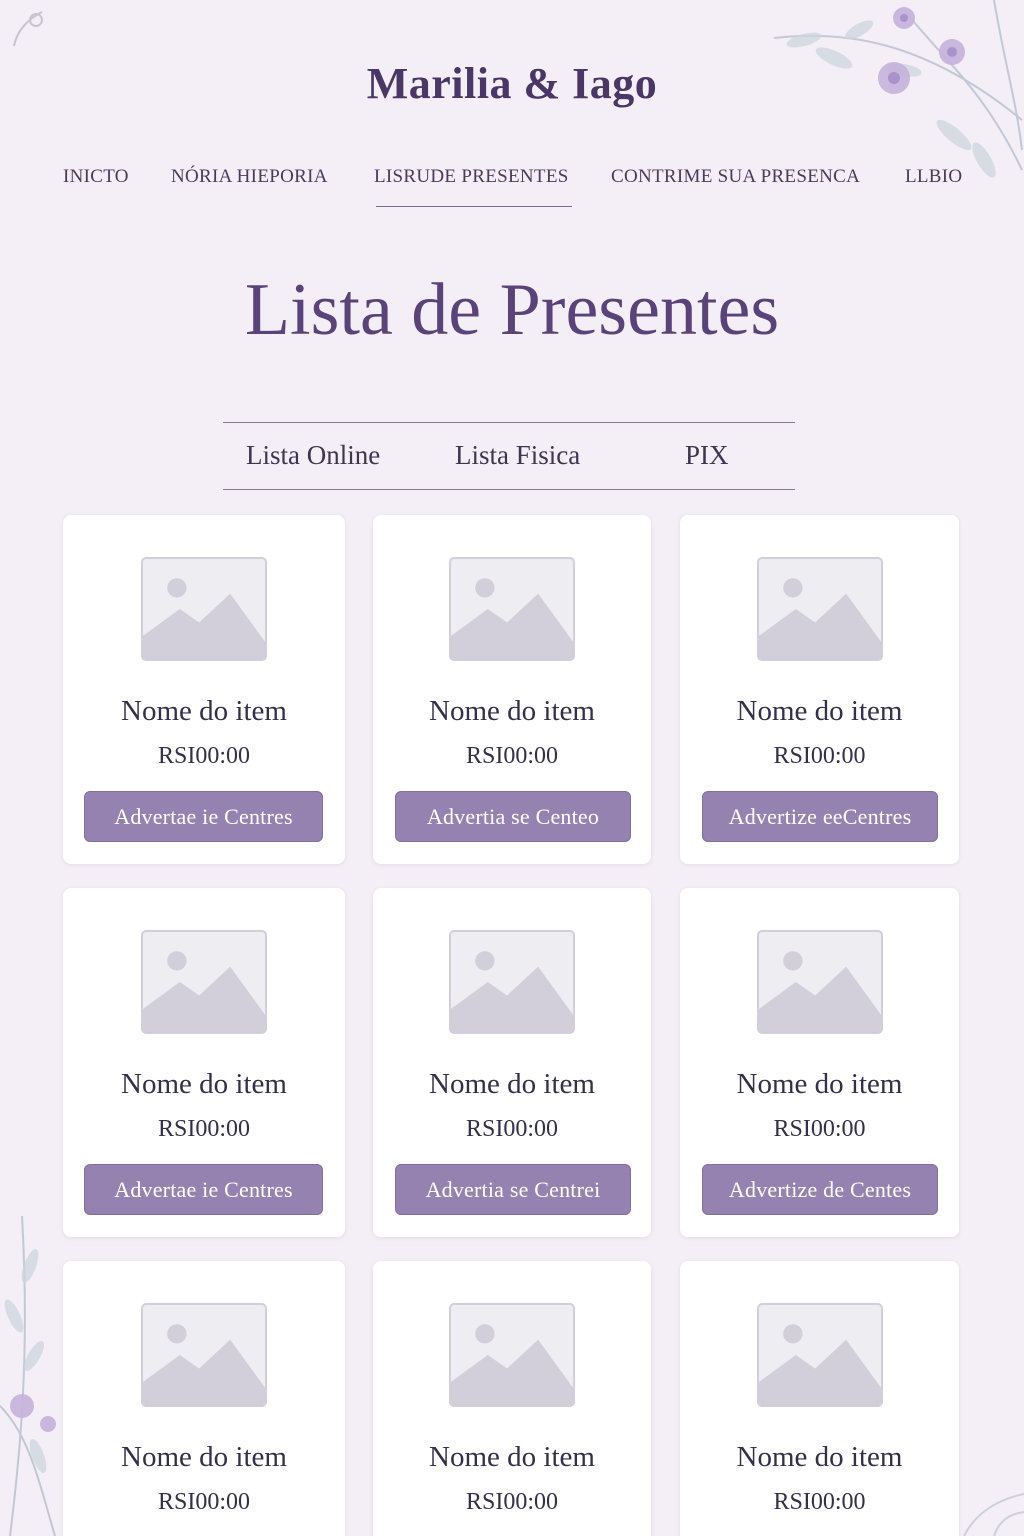 The height and width of the screenshot is (1536, 1024). What do you see at coordinates (933, 177) in the screenshot?
I see `nav-item-album: LLBIO` at bounding box center [933, 177].